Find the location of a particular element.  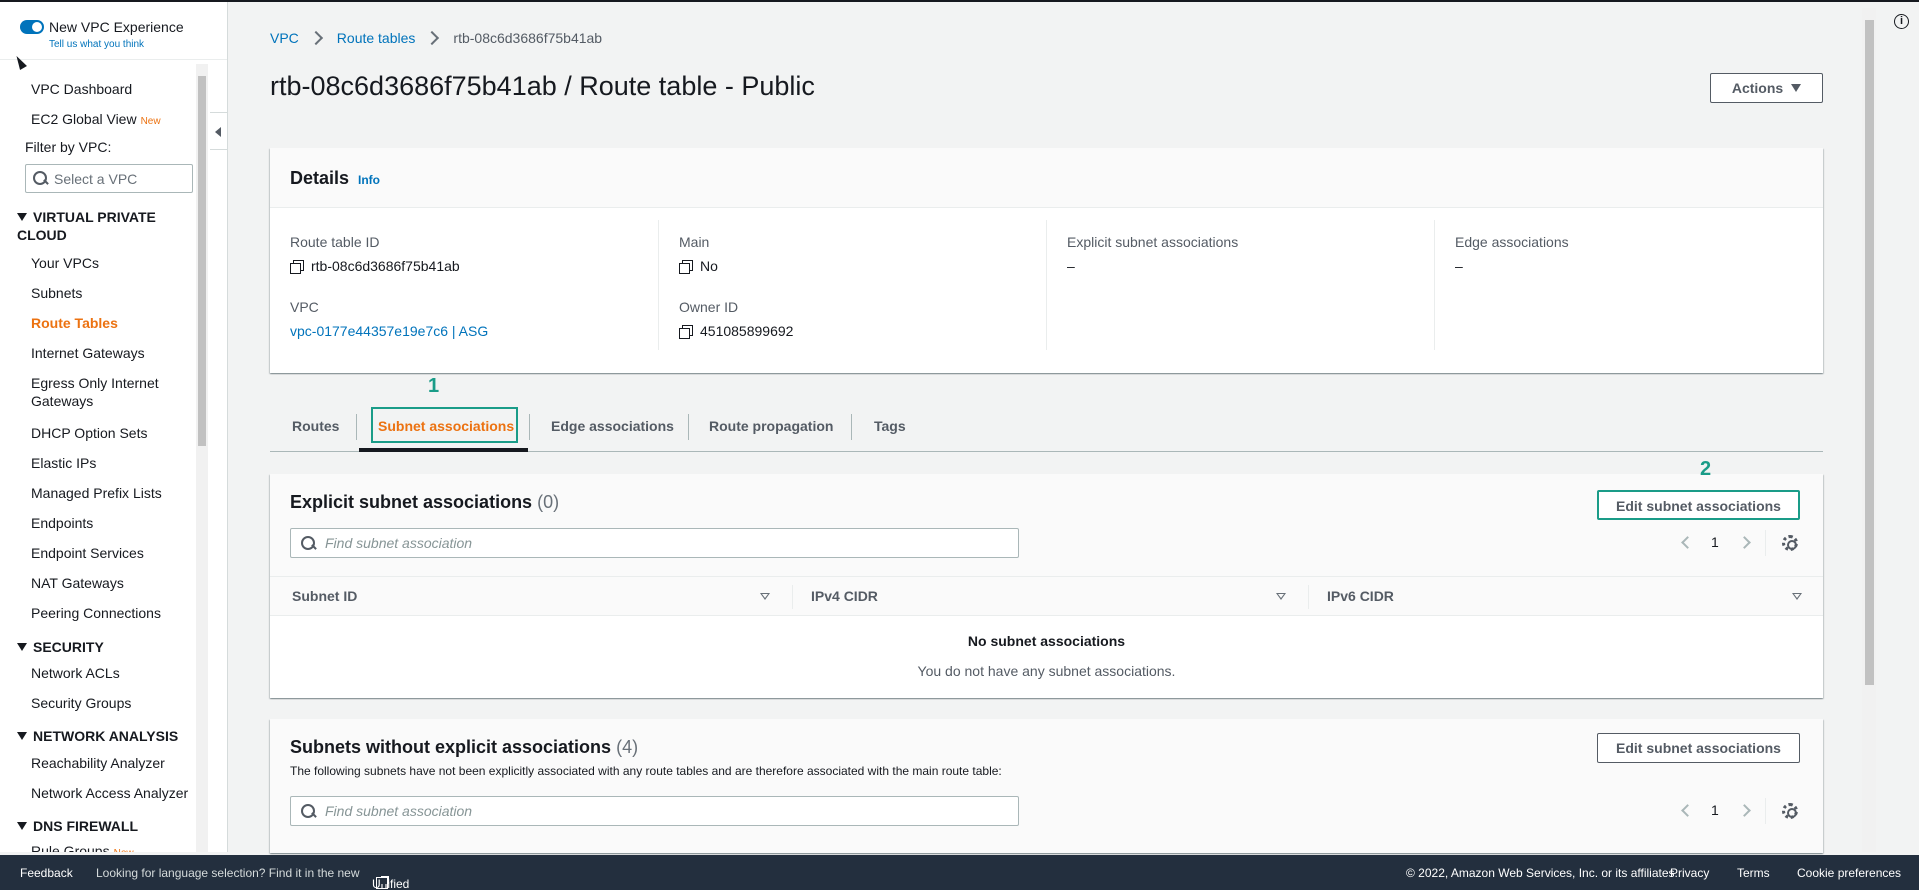

terms-link: Terms is located at coordinates (1753, 873).